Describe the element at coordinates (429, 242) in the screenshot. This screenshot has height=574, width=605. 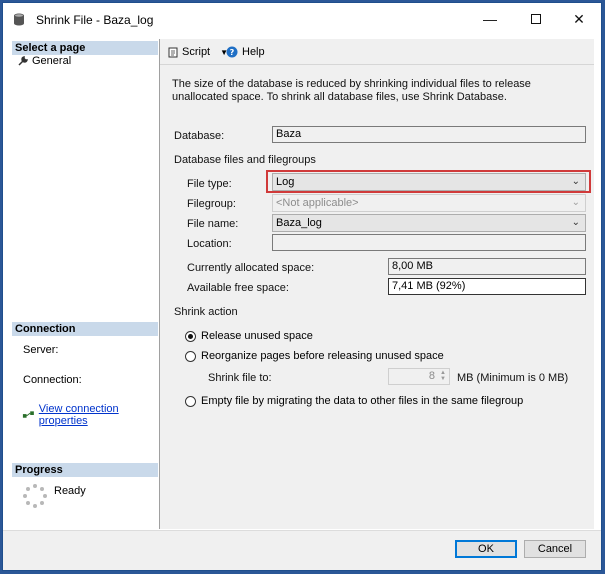
I see `location-field` at that location.